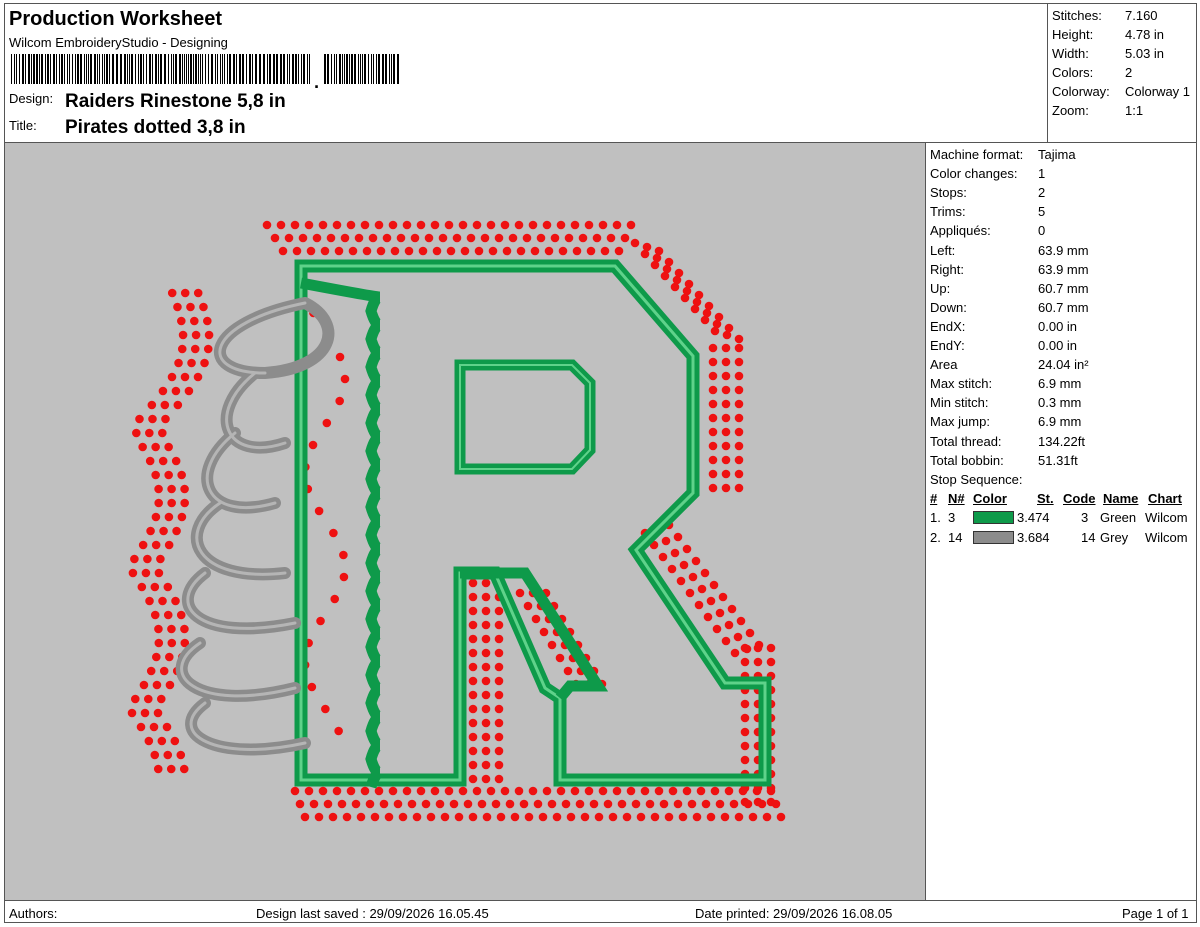 The image size is (1200, 927). Describe the element at coordinates (175, 101) in the screenshot. I see `design-name: Raiders Rinestone 5,8 in` at that location.